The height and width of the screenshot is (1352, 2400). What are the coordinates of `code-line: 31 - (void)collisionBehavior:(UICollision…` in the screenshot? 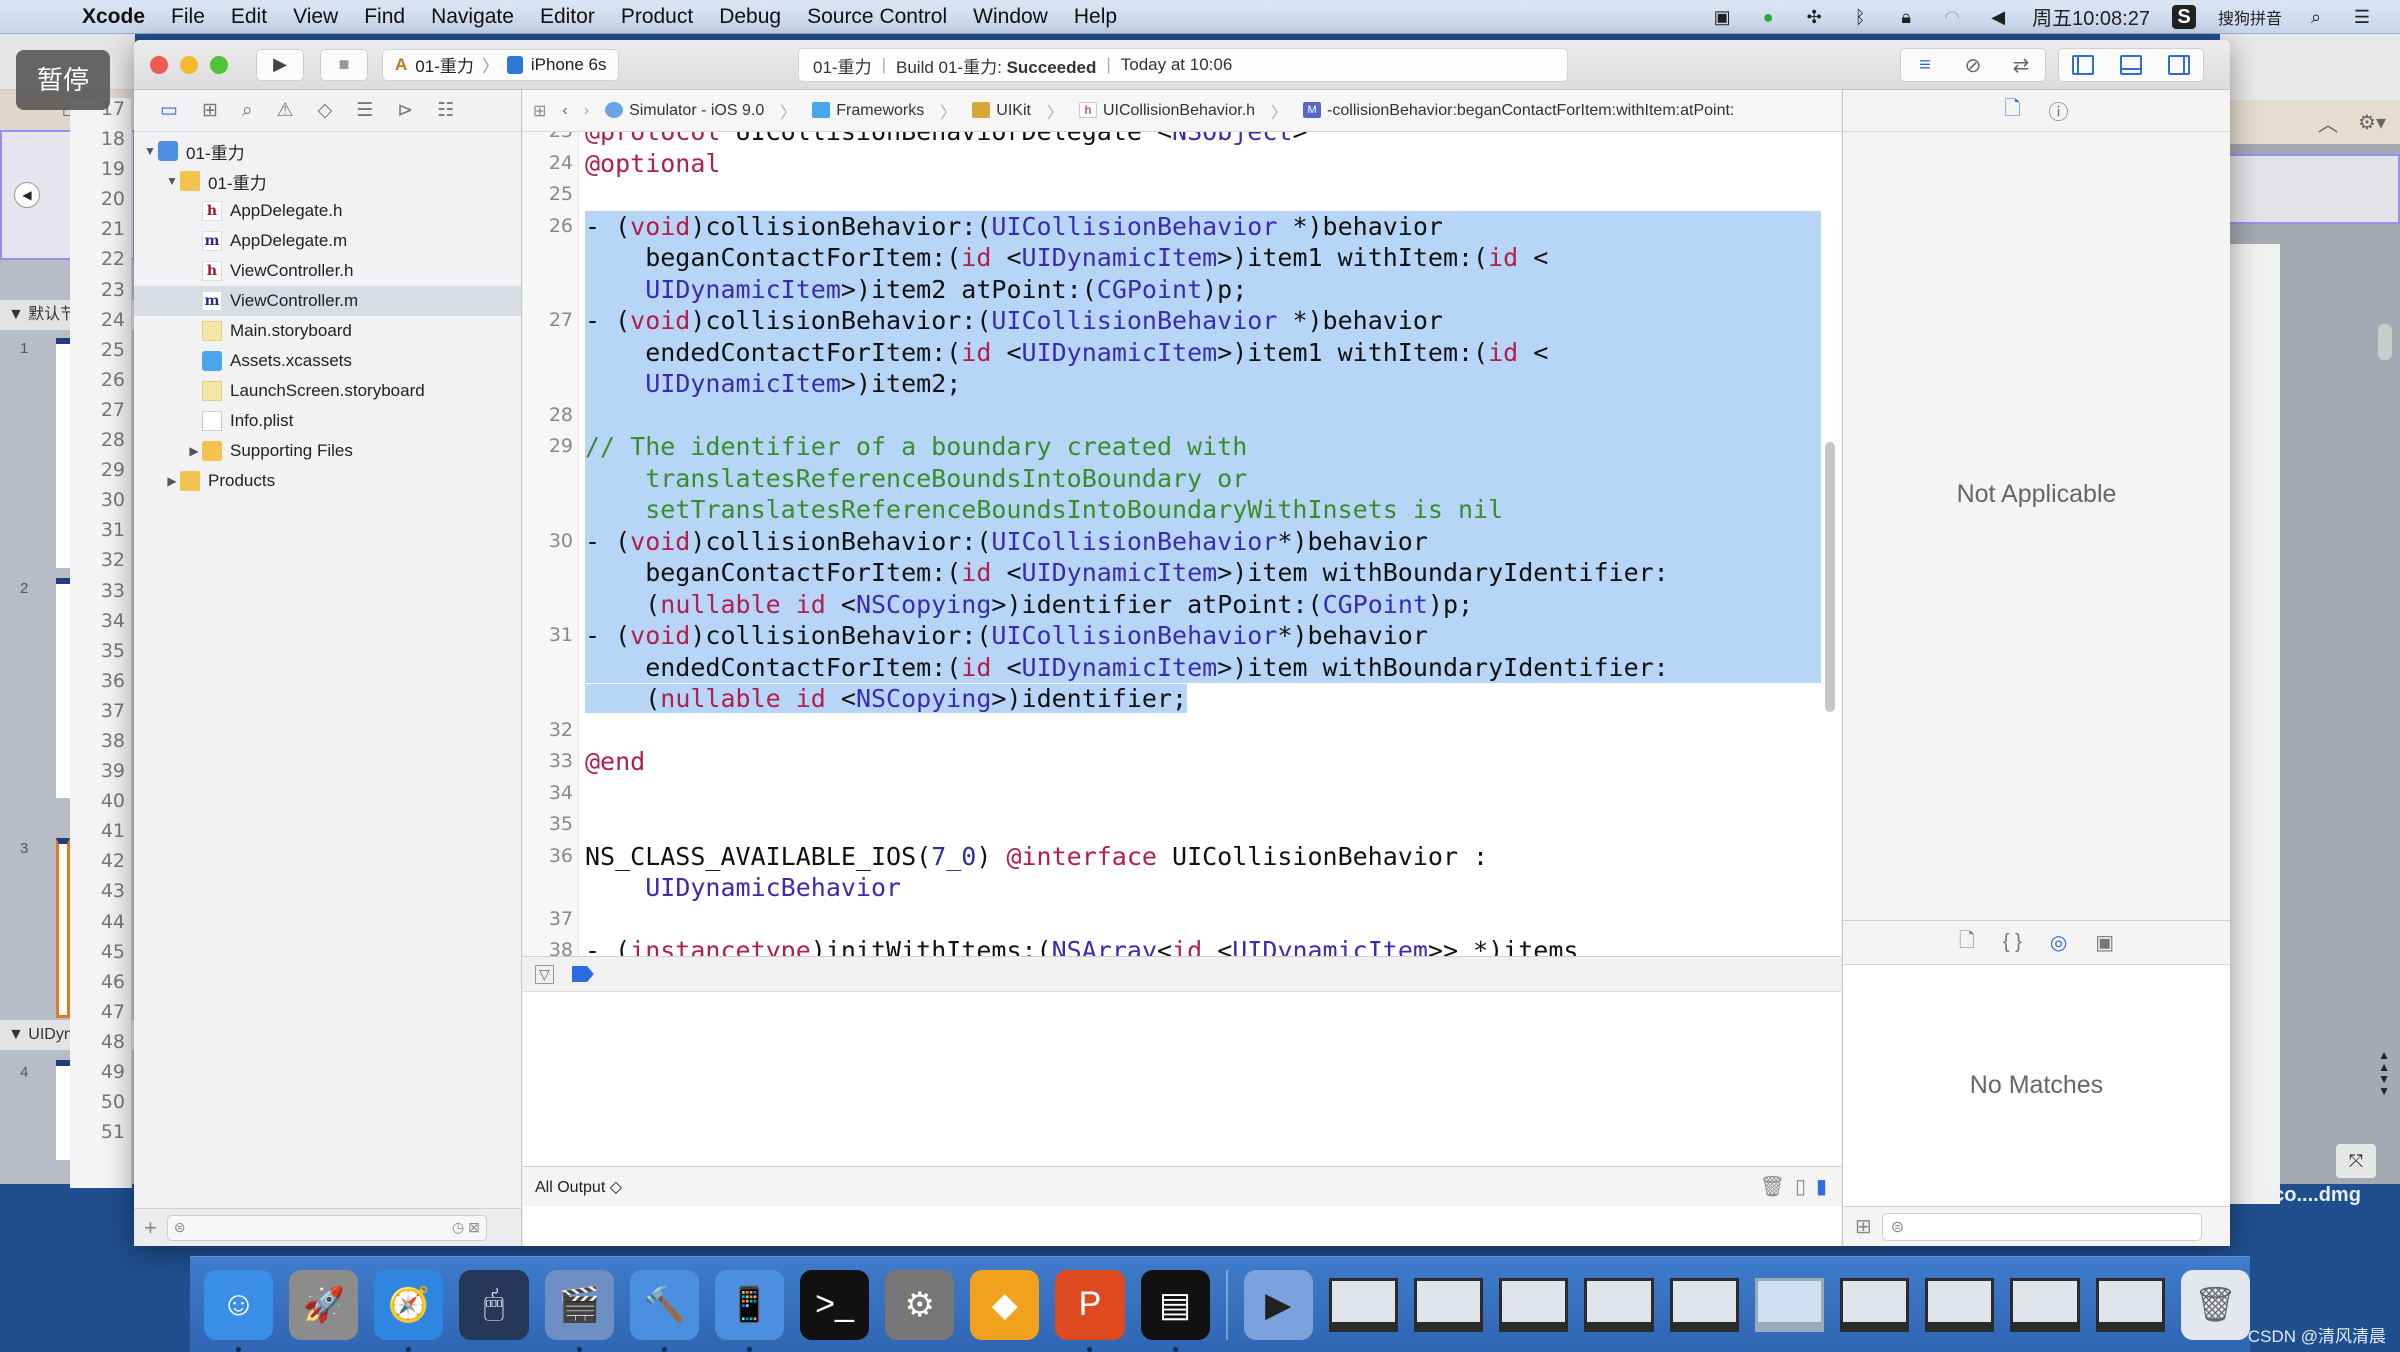 It's located at (1185, 636).